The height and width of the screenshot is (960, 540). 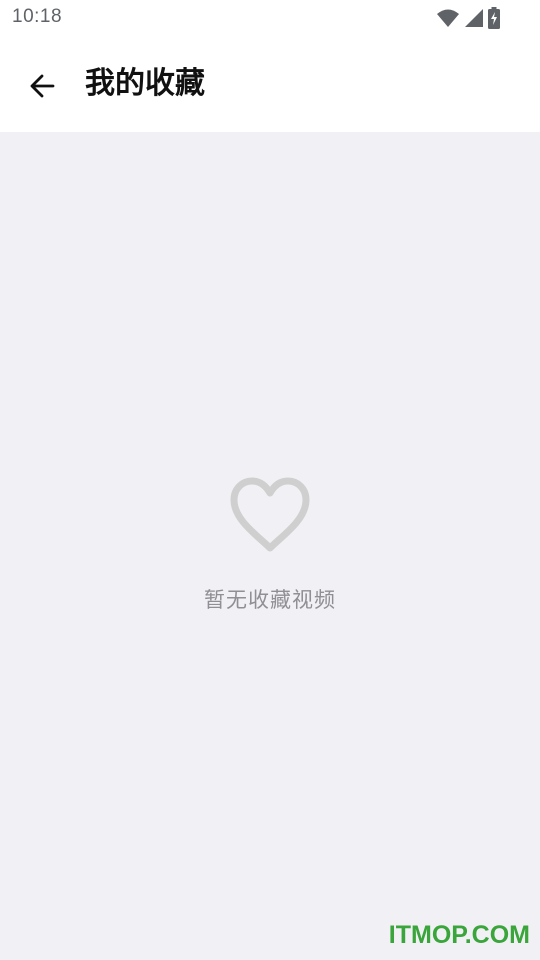 I want to click on battery-charging-icon, so click(x=494, y=18).